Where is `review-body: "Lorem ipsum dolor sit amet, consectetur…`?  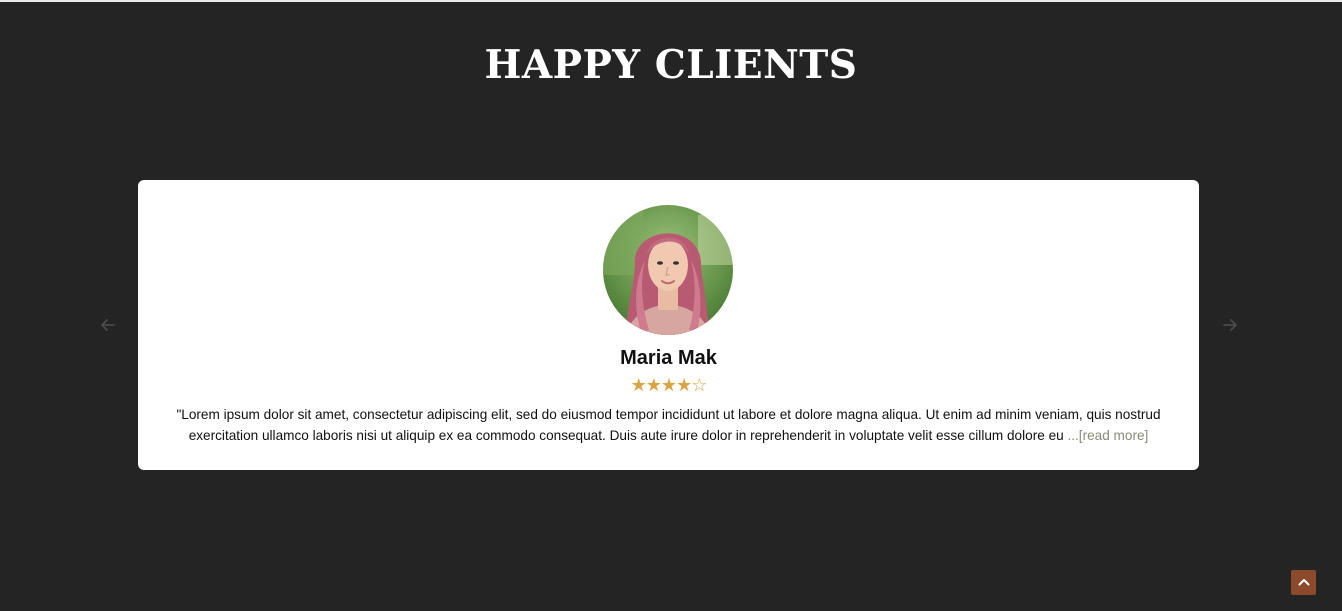 review-body: "Lorem ipsum dolor sit amet, consectetur… is located at coordinates (668, 425).